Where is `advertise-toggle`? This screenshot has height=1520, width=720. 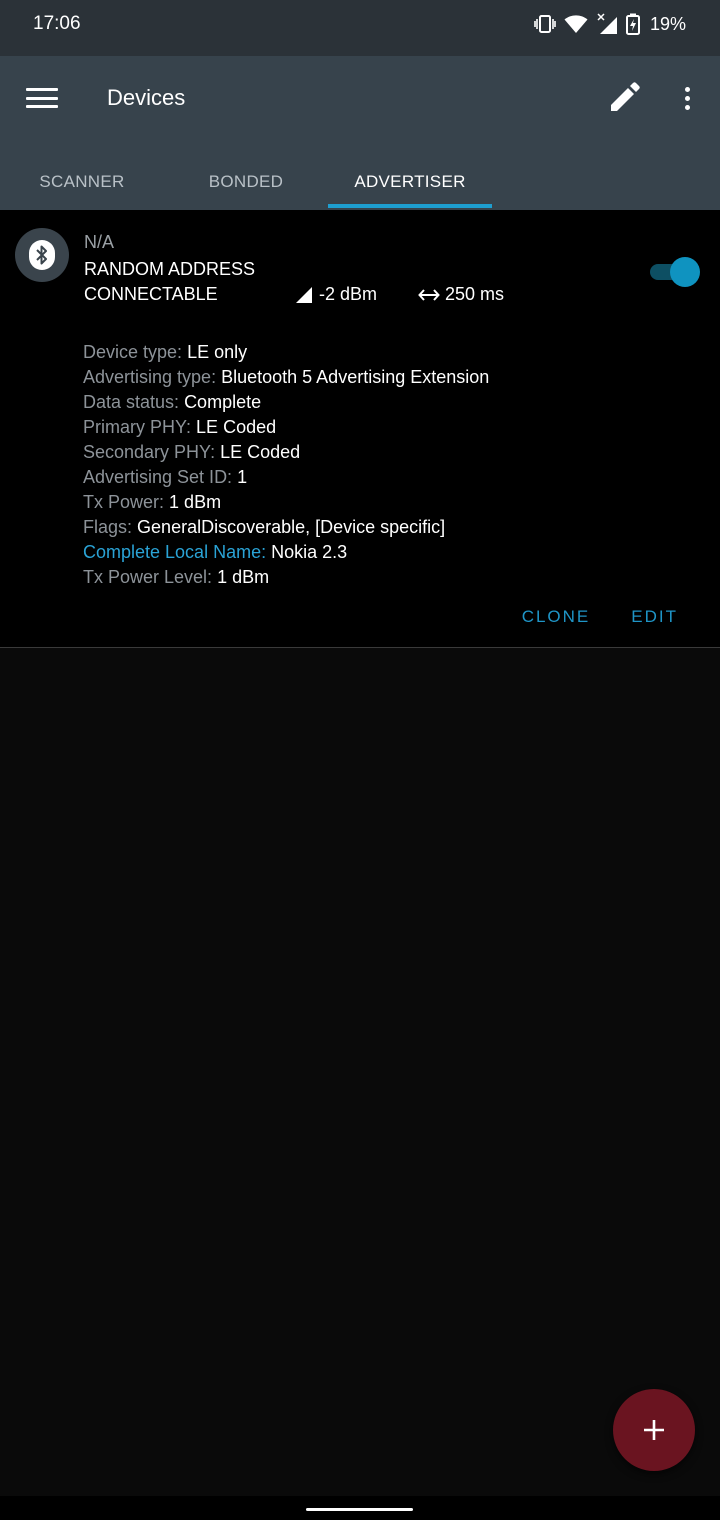
advertise-toggle is located at coordinates (674, 272).